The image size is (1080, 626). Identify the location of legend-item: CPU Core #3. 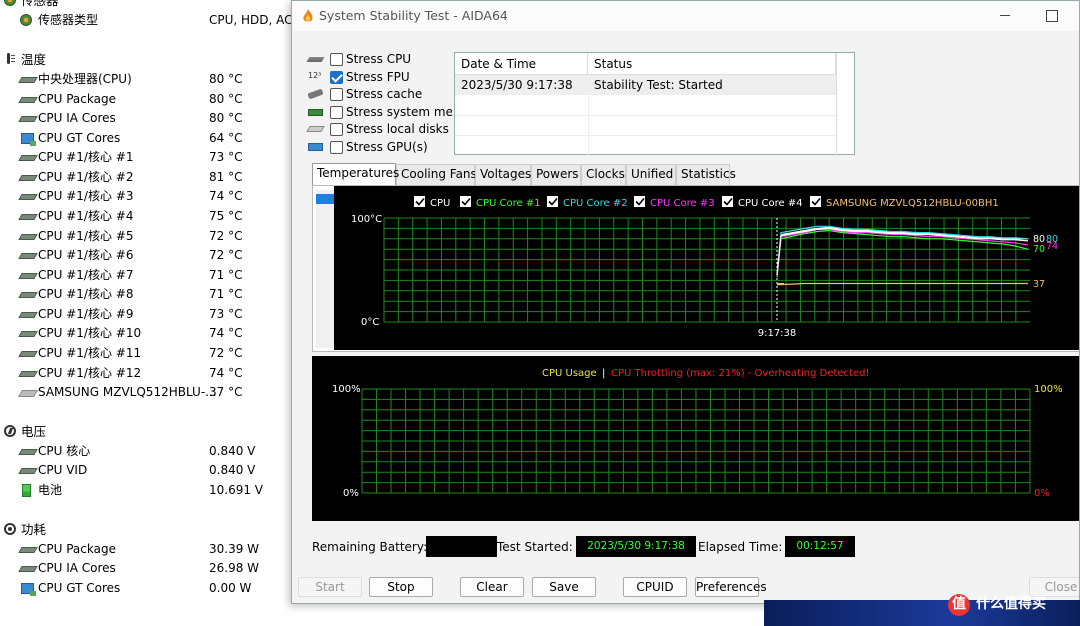
(674, 202).